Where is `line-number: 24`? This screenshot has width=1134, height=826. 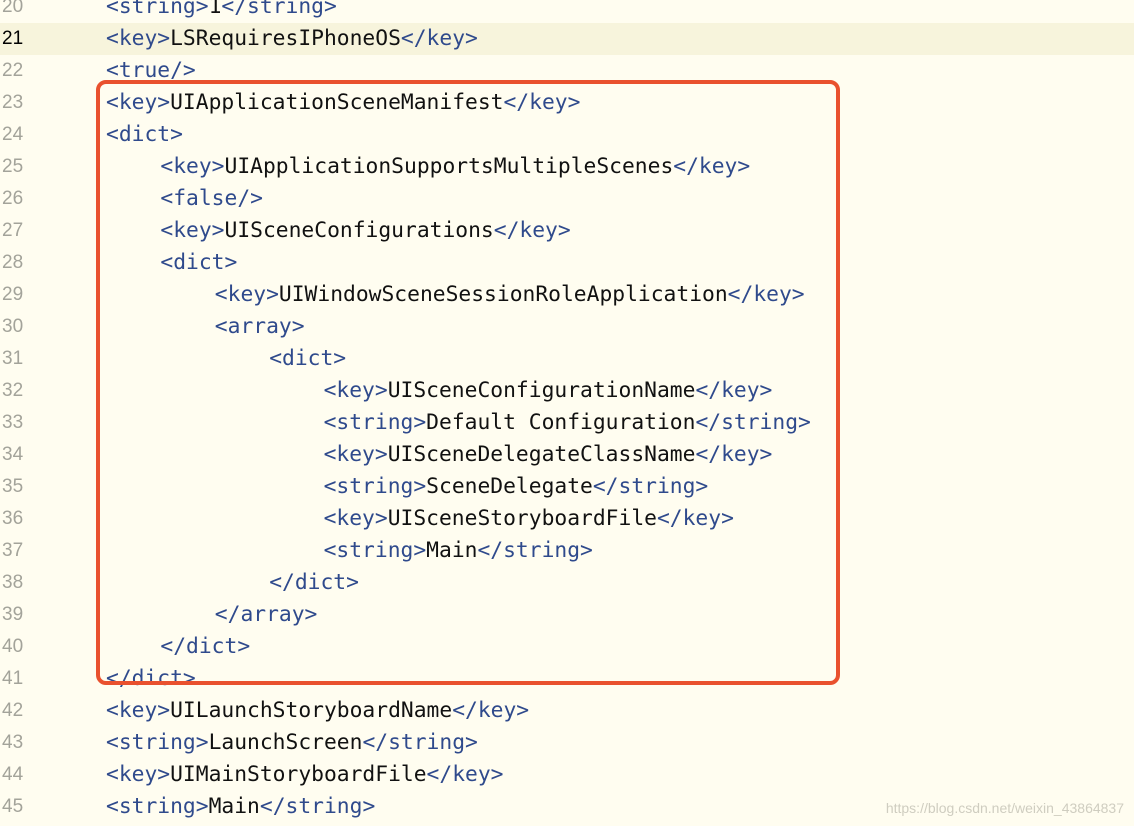
line-number: 24 is located at coordinates (13, 134).